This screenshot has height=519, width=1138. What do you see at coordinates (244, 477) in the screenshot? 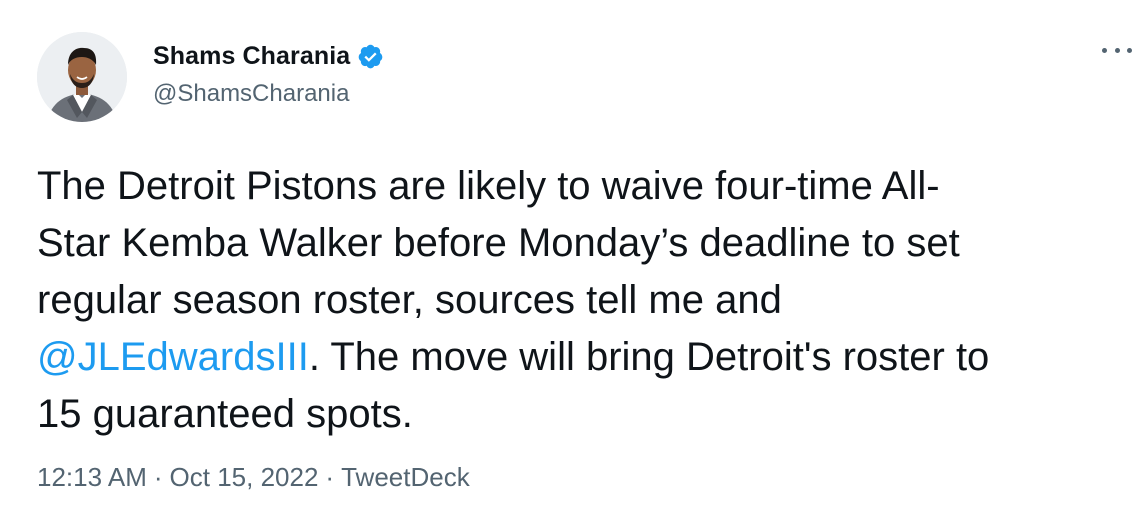
I see `tweet-date: Oct 15, 2022` at bounding box center [244, 477].